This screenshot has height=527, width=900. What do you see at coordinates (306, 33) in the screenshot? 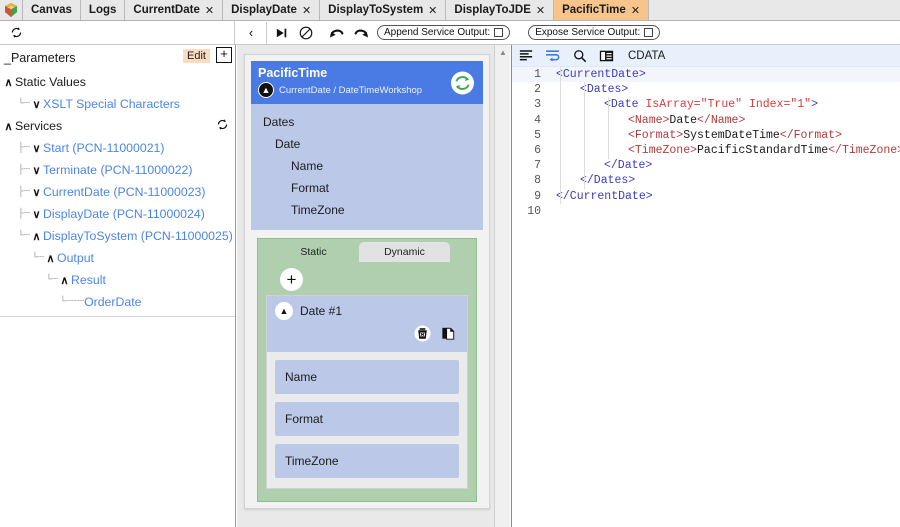
I see `stop-button` at bounding box center [306, 33].